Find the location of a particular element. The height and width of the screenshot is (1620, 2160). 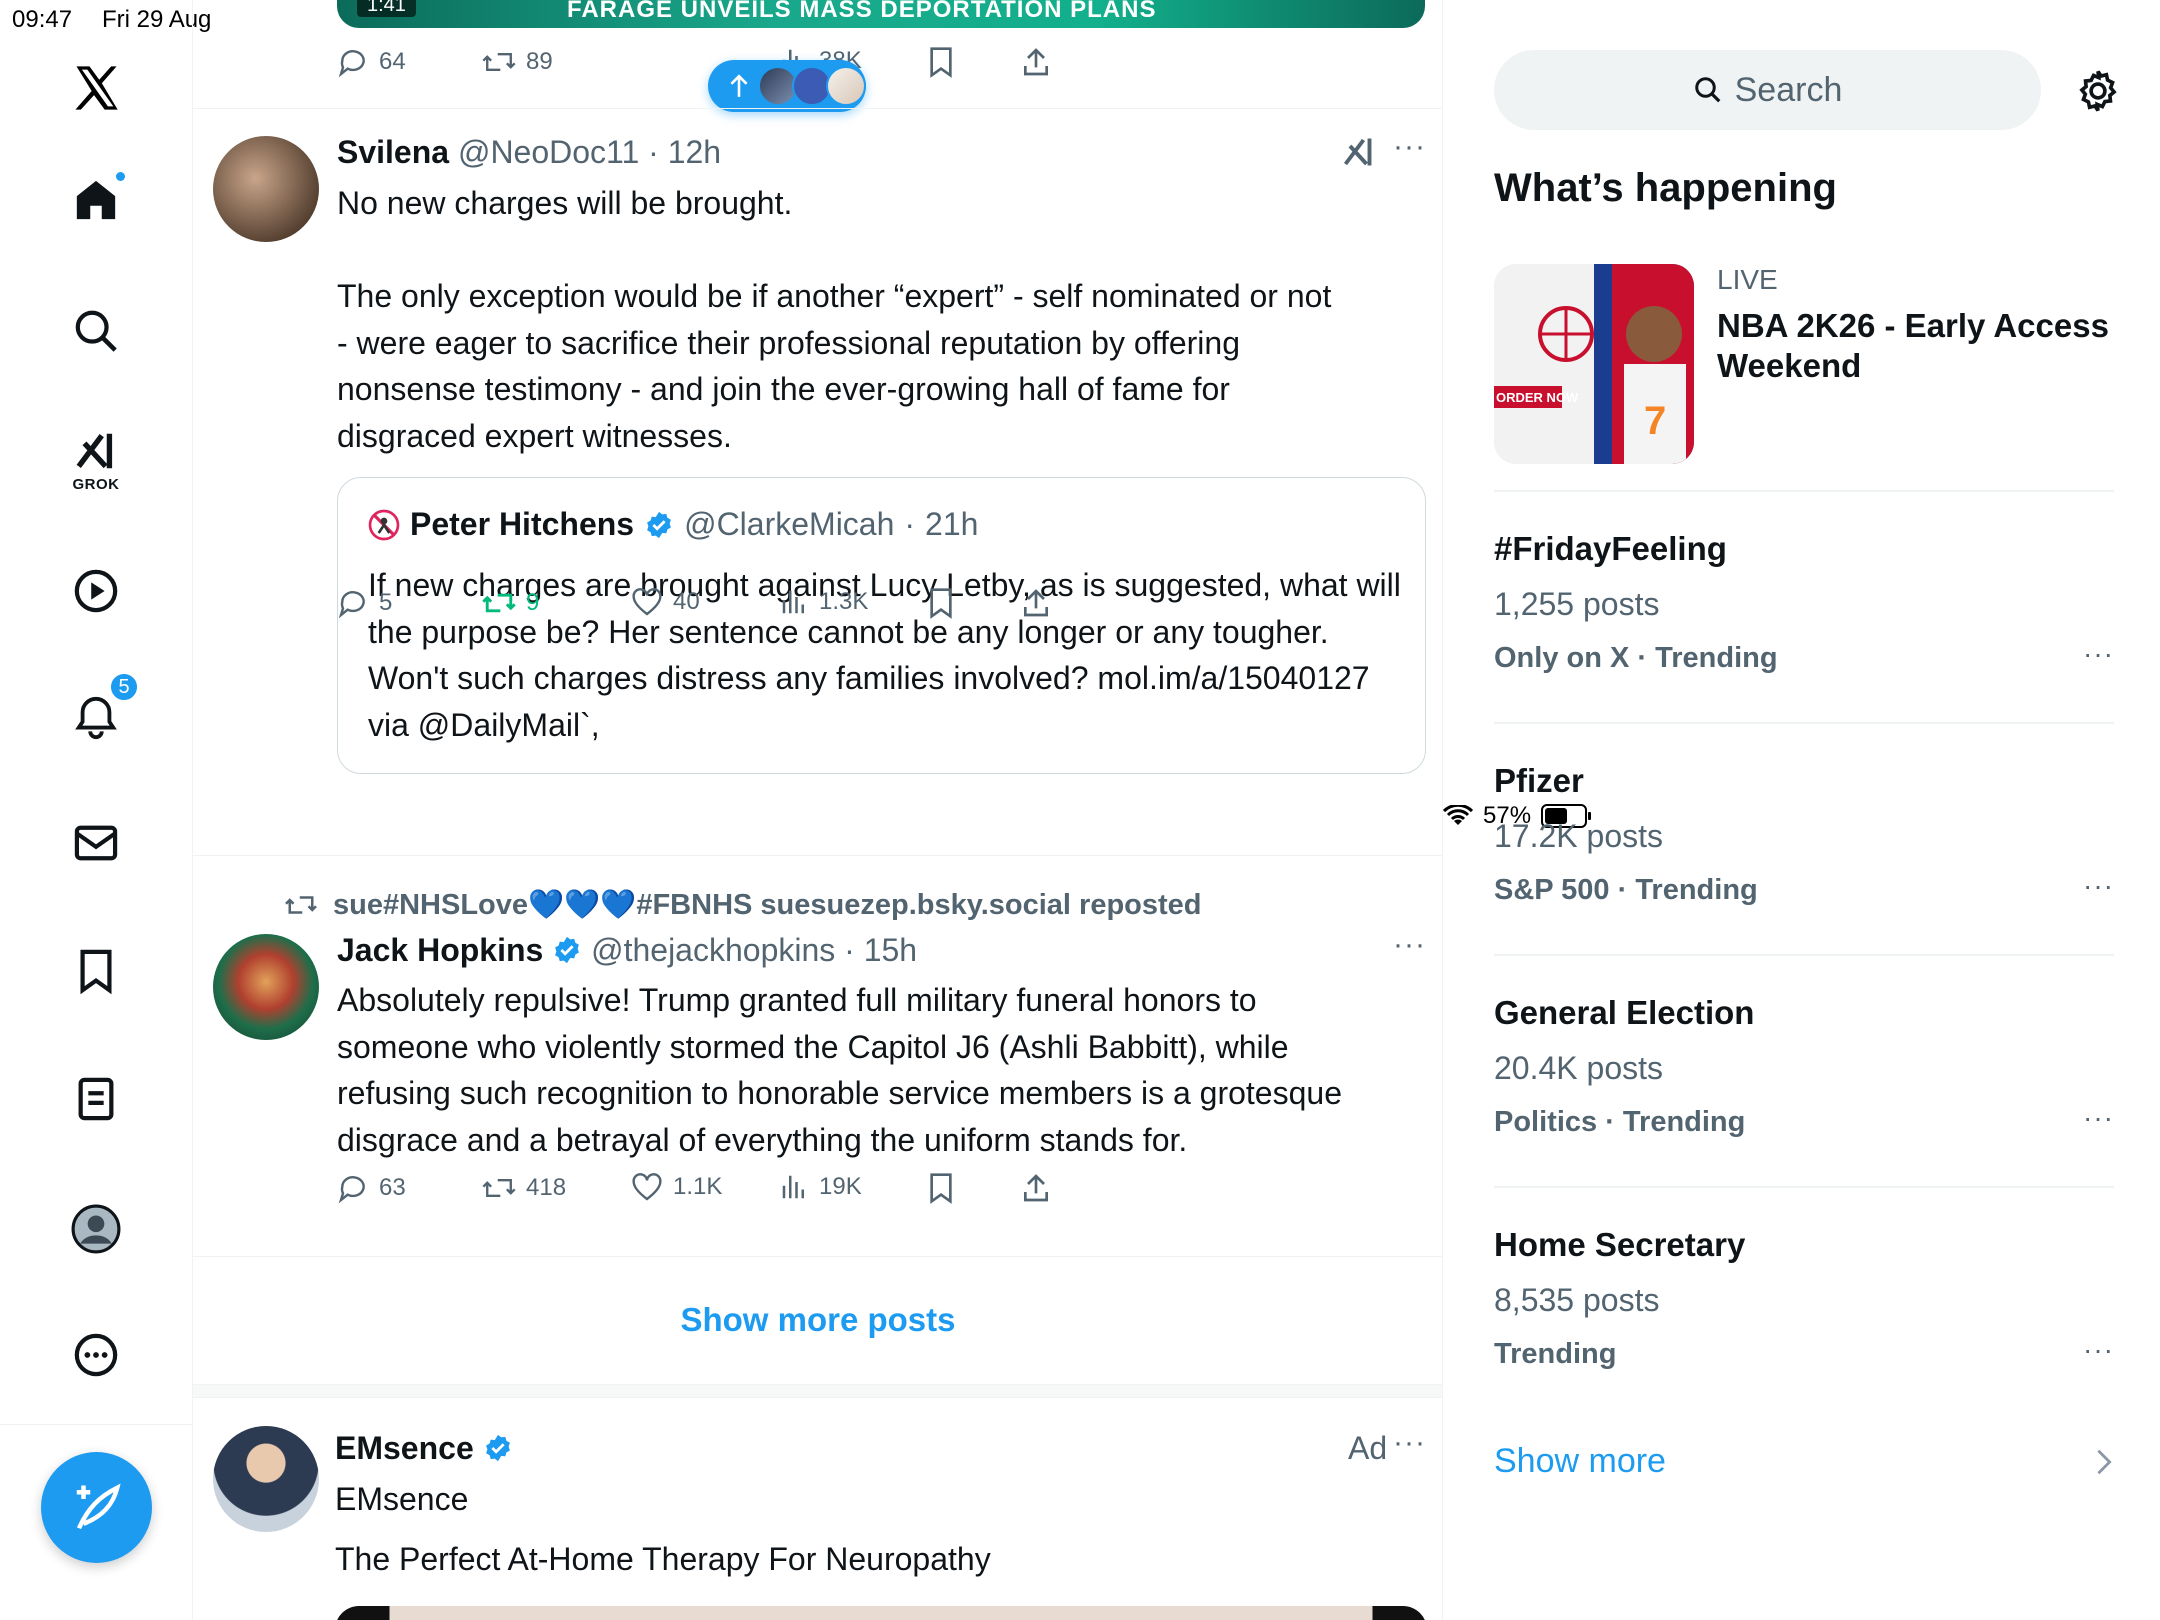

repost-count: 9 is located at coordinates (533, 602).